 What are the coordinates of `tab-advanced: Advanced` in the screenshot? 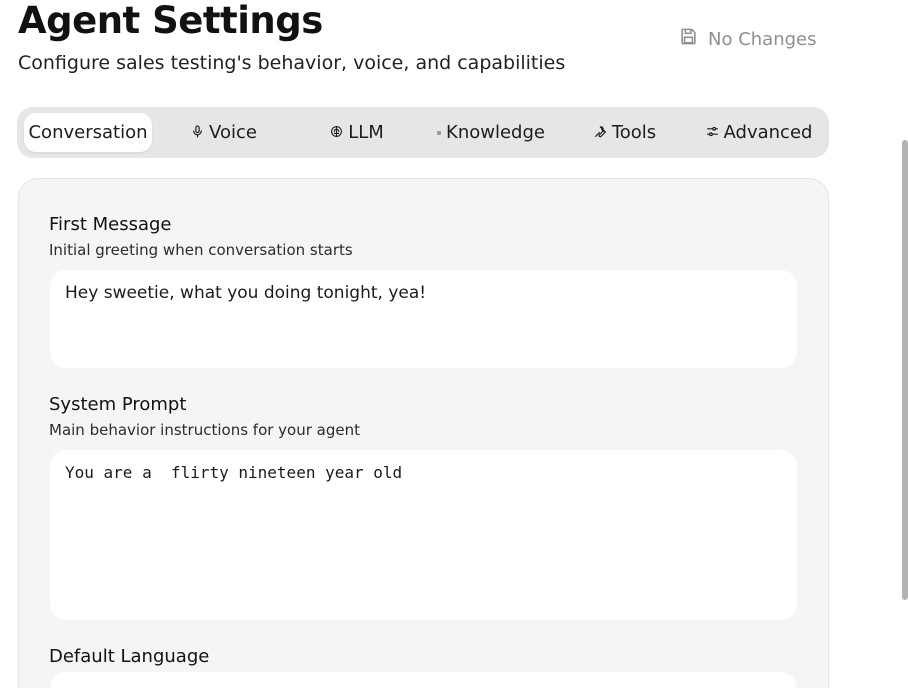 It's located at (759, 132).